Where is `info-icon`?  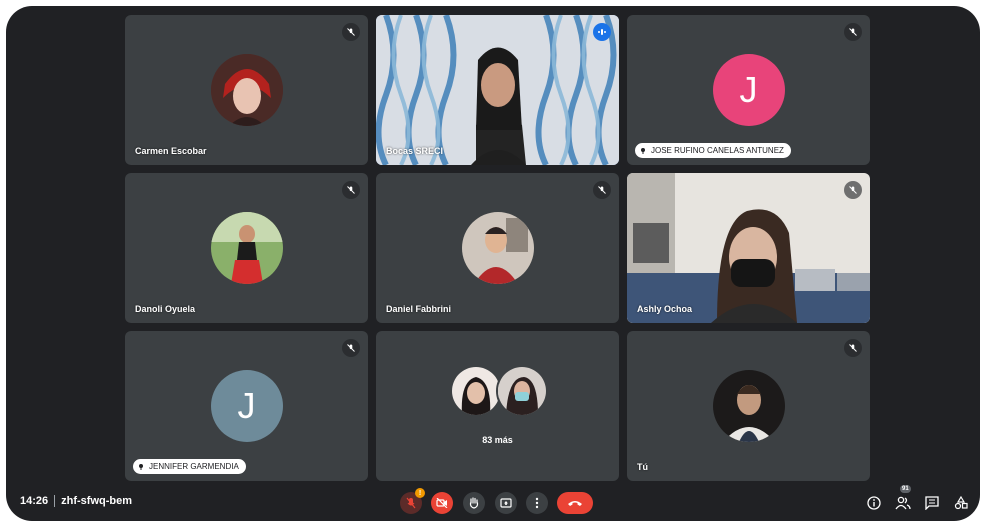
info-icon is located at coordinates (874, 503).